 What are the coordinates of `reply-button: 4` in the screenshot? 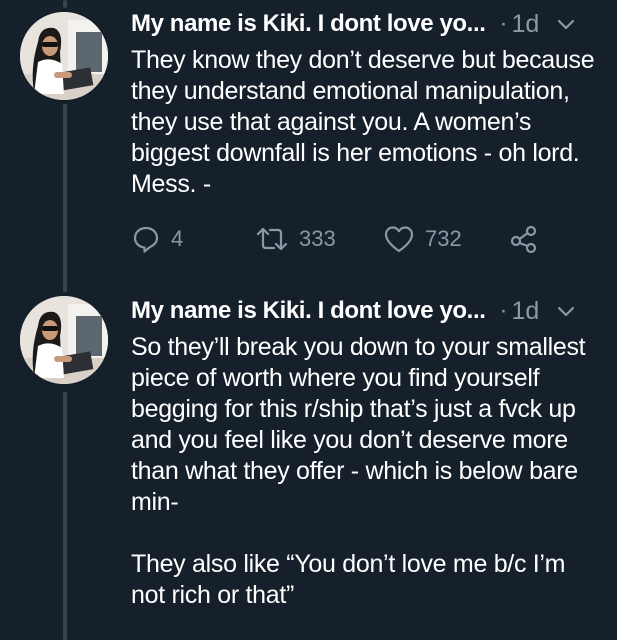 It's located at (157, 239).